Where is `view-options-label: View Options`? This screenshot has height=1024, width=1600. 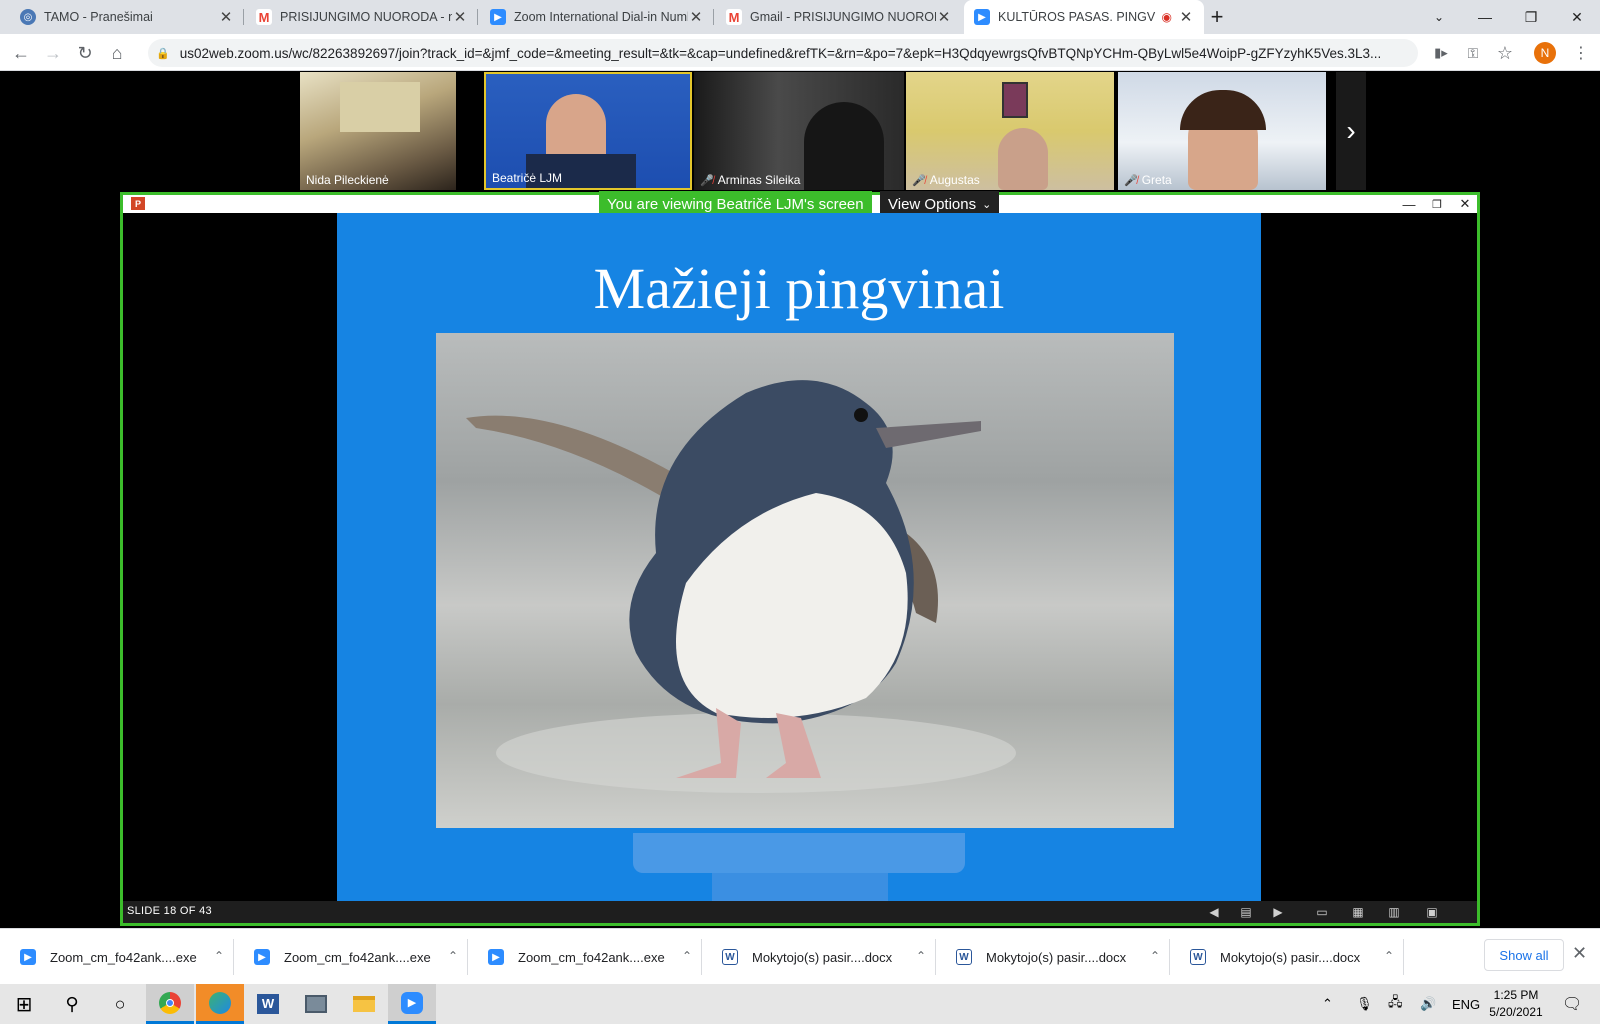 view-options-label: View Options is located at coordinates (932, 204).